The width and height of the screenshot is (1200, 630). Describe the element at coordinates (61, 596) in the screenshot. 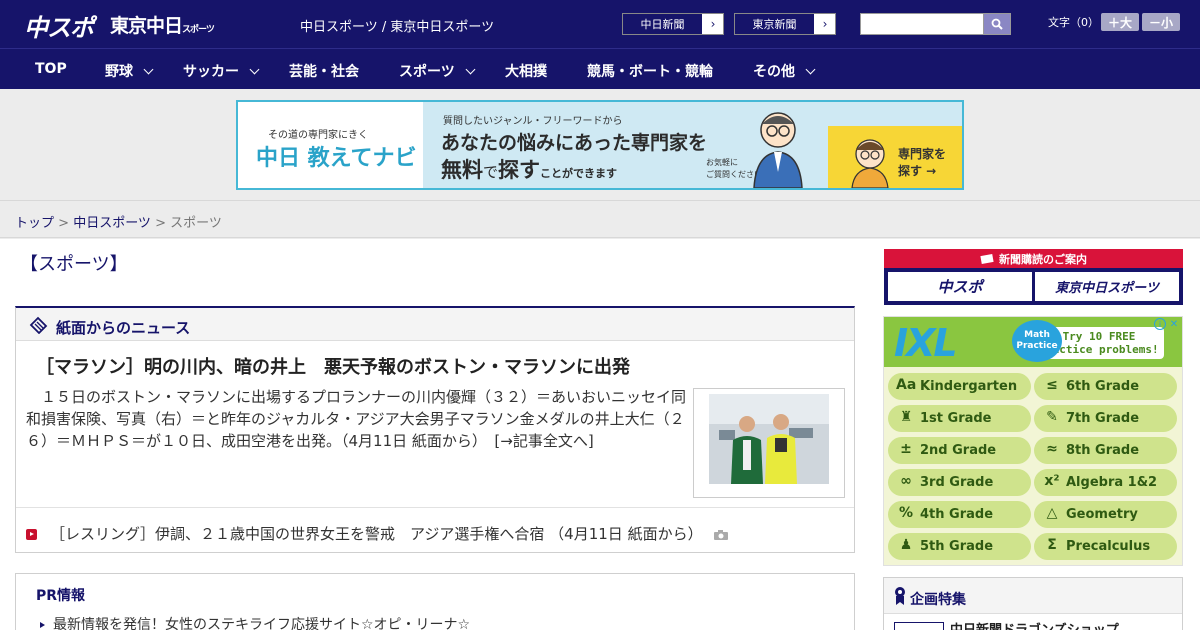

I see `pr-title: PR情報` at that location.